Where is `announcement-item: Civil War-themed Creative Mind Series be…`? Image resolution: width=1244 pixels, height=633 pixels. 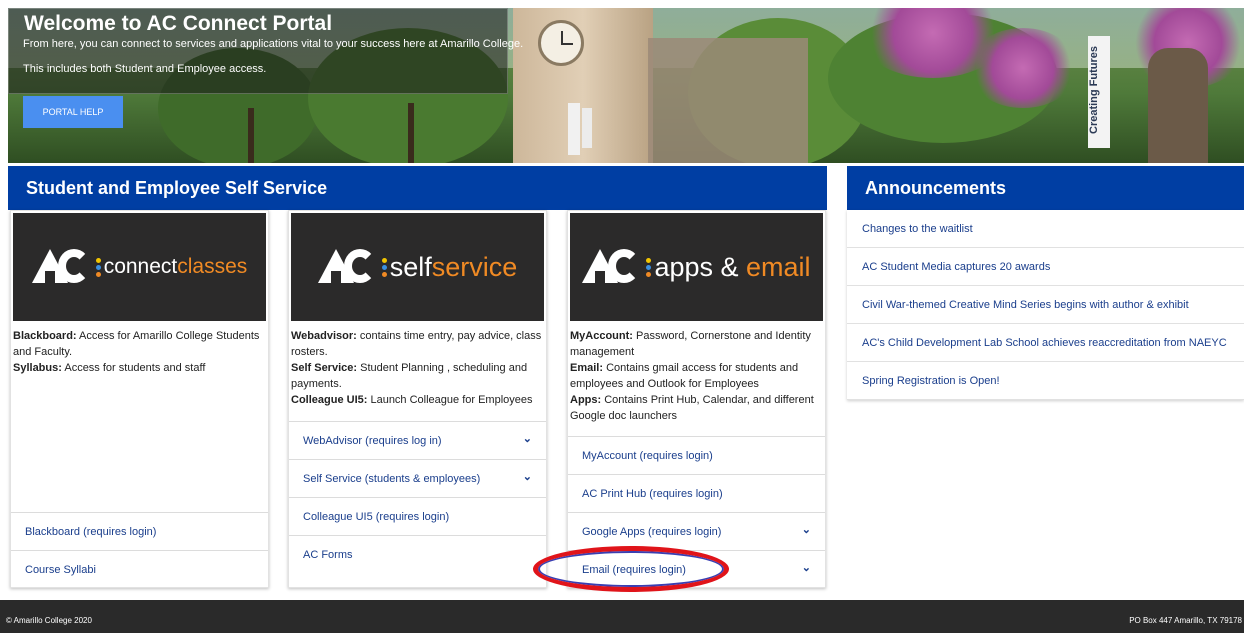 announcement-item: Civil War-themed Creative Mind Series be… is located at coordinates (1045, 305).